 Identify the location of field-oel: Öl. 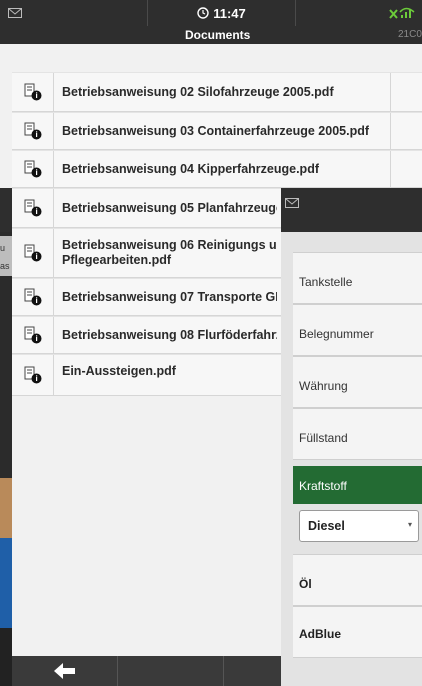
(357, 580).